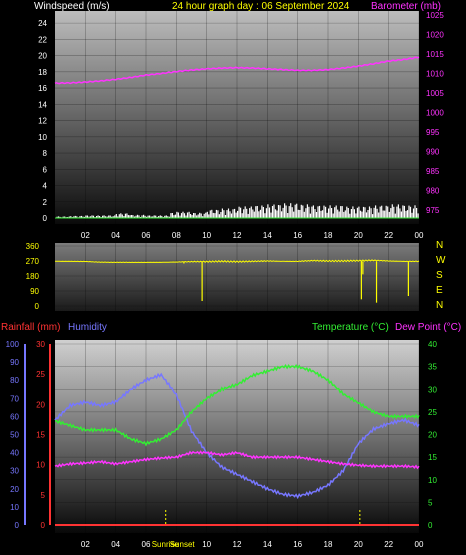 The image size is (466, 555). What do you see at coordinates (432, 367) in the screenshot?
I see `temperature-tick-label: 35` at bounding box center [432, 367].